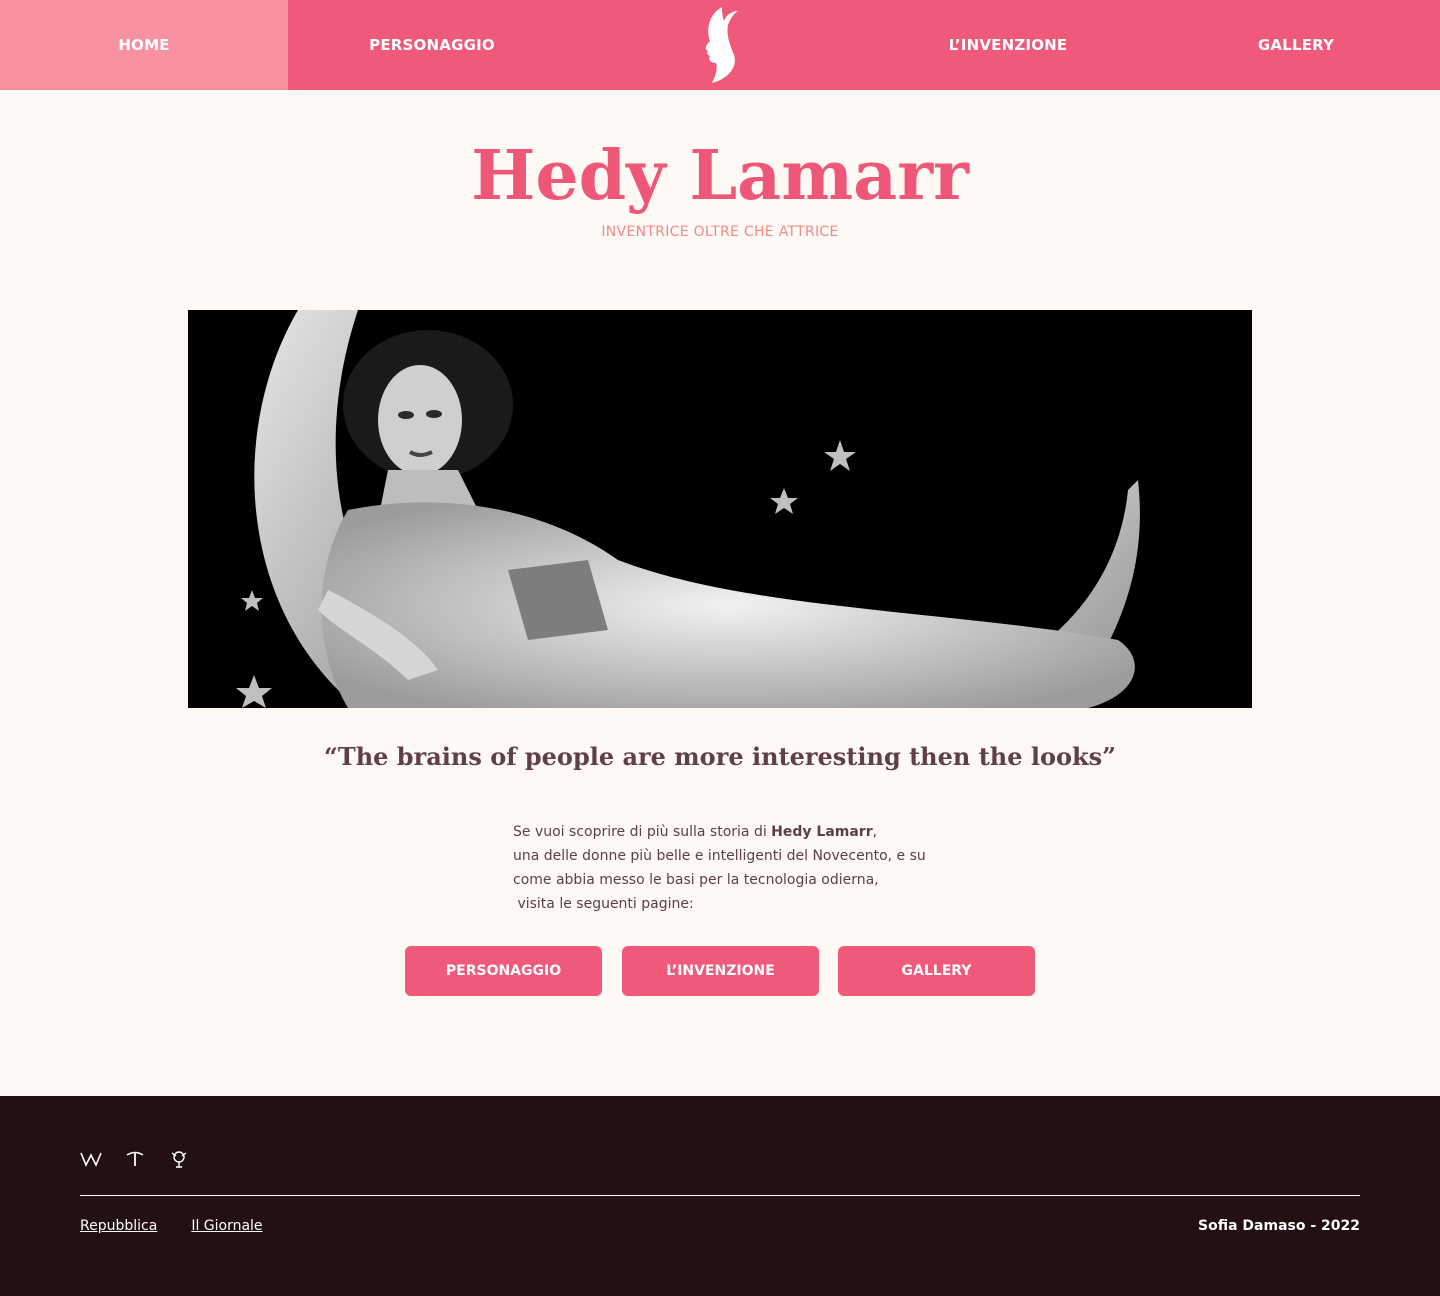 This screenshot has height=1296, width=1440. Describe the element at coordinates (1008, 45) in the screenshot. I see `nav-invenzione: L’INVENZIONE` at that location.